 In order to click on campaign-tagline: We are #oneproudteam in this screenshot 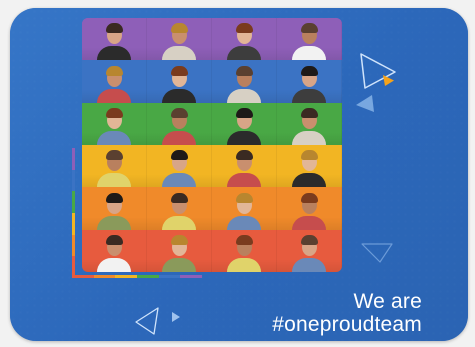, I will do `click(347, 313)`.